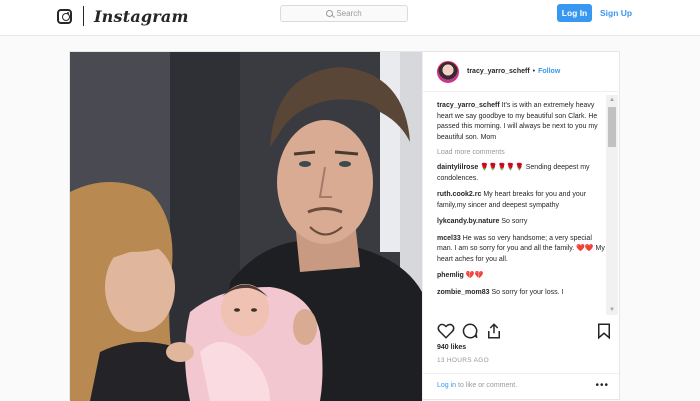 This screenshot has height=401, width=700. I want to click on follow-button: Follow, so click(549, 71).